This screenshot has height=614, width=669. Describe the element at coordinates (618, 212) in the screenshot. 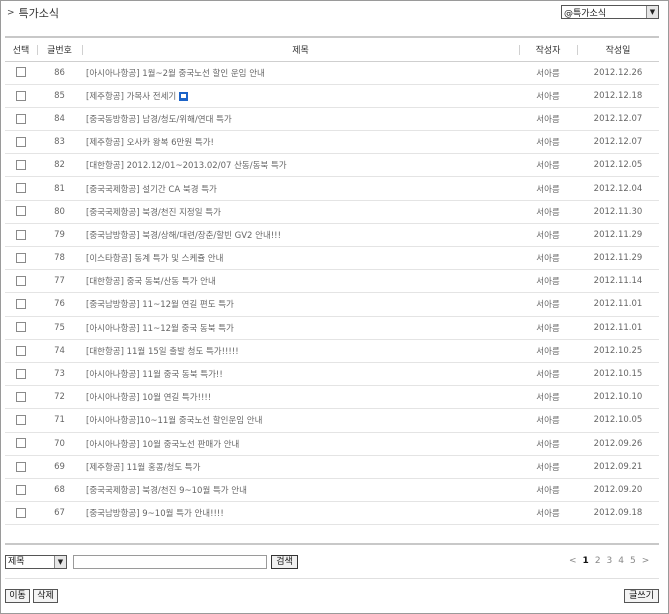

I see `row-date: 2012.11.30` at that location.